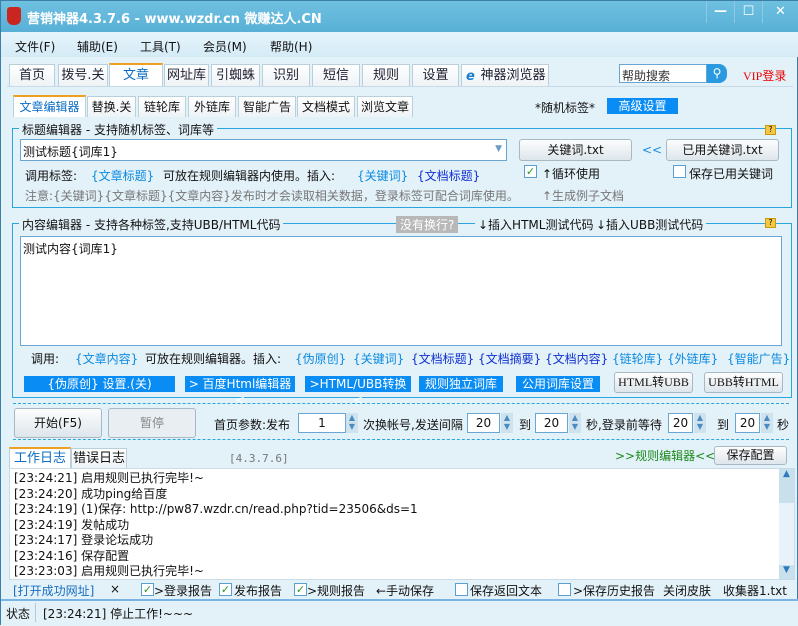 The height and width of the screenshot is (626, 798). What do you see at coordinates (558, 384) in the screenshot?
I see `public-word-lib-button: 公用词库设置` at bounding box center [558, 384].